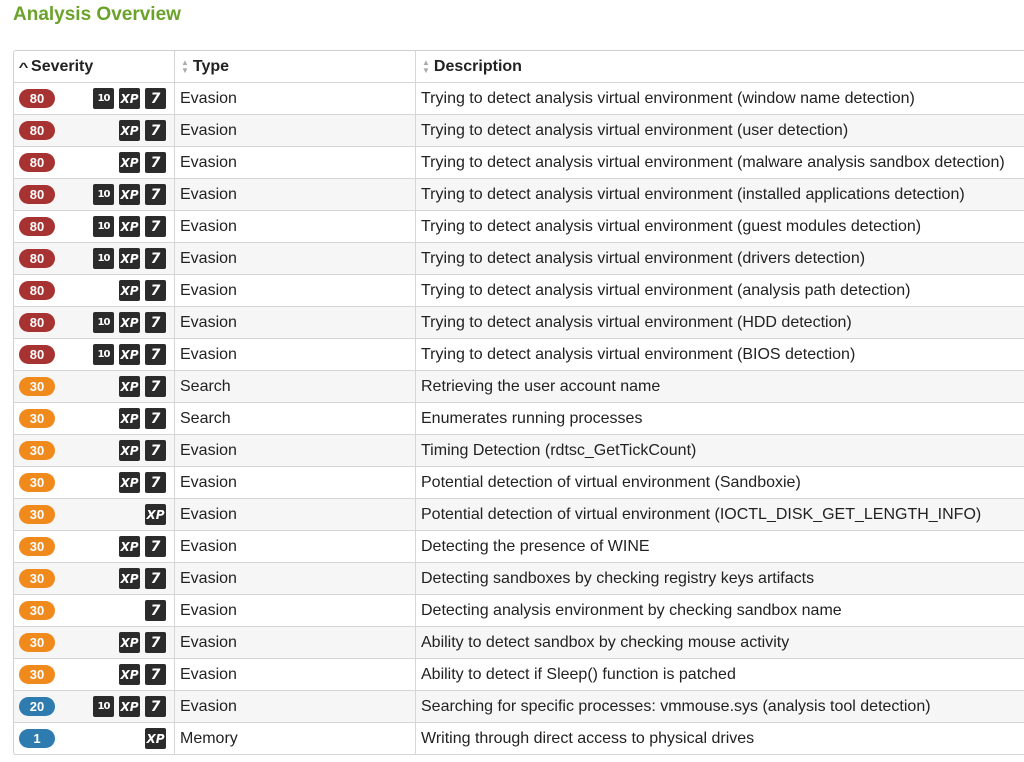  I want to click on type-header-label: Type, so click(211, 66).